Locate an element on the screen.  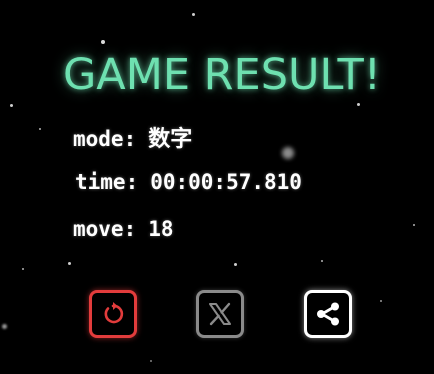
x-logo-icon is located at coordinates (220, 314).